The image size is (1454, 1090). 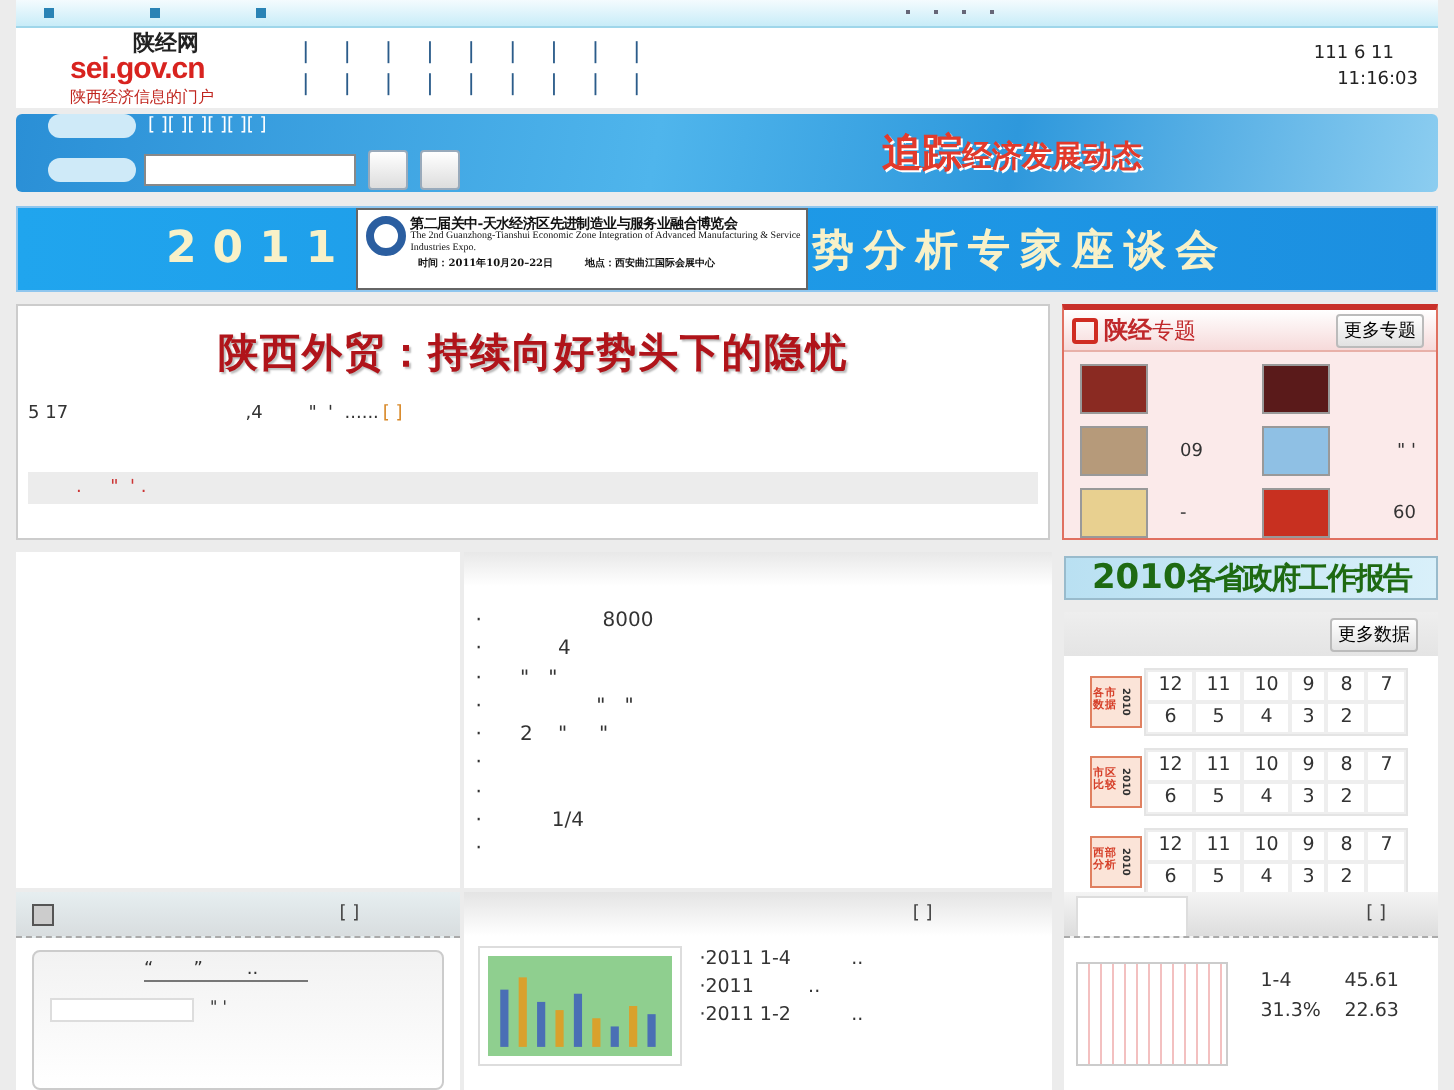 I want to click on topic-caption: -, so click(x=1183, y=513).